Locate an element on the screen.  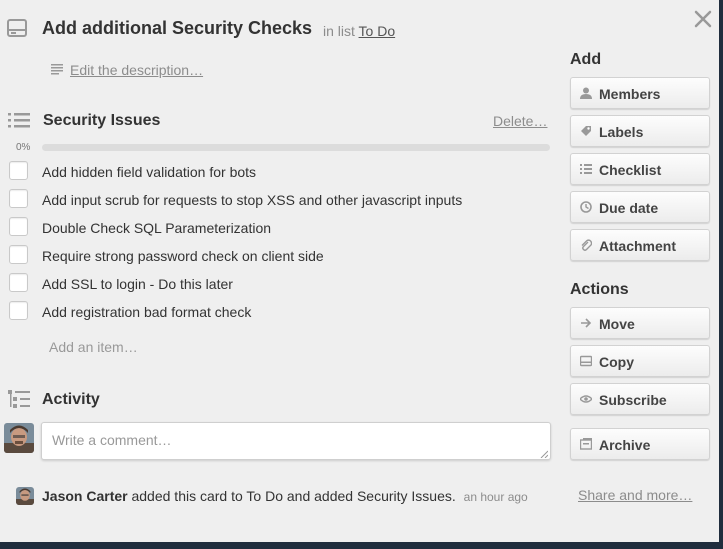
card-title: Add additional Security Checks is located at coordinates (177, 28).